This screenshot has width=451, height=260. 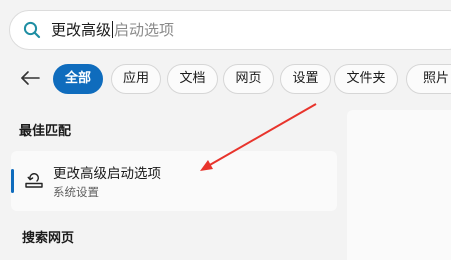 I want to click on search-icon, so click(x=32, y=30).